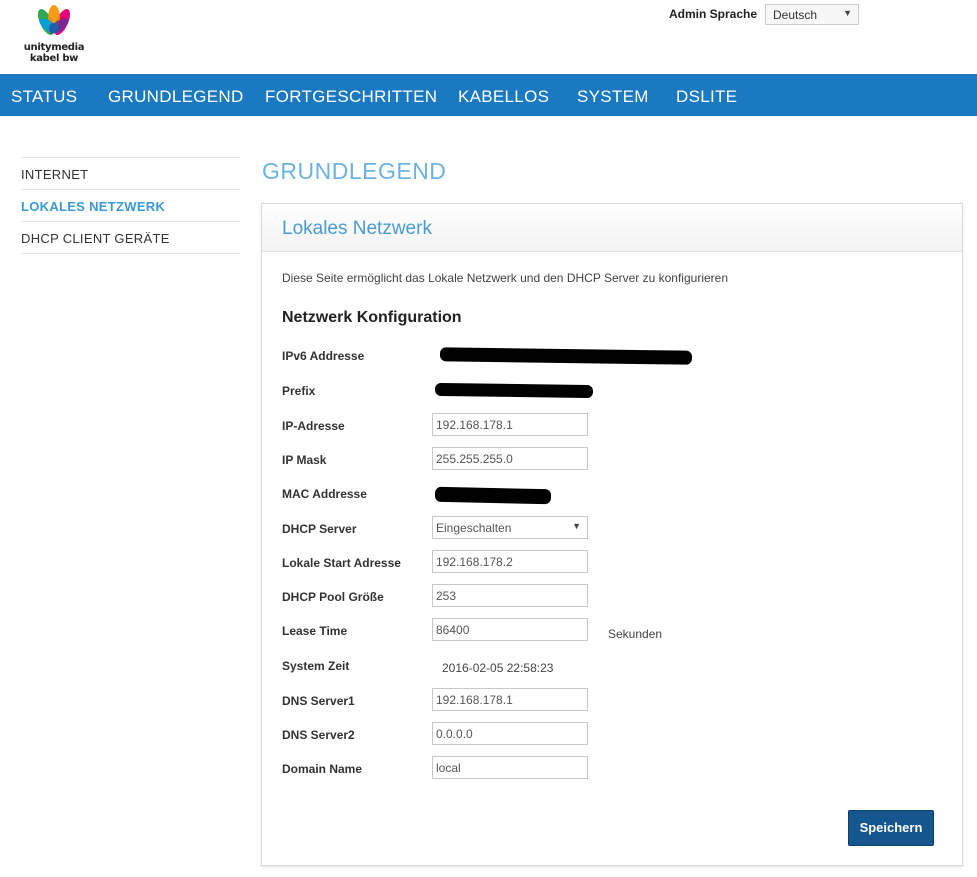 The width and height of the screenshot is (977, 877). What do you see at coordinates (706, 97) in the screenshot?
I see `nav-dslite: DSLITE` at bounding box center [706, 97].